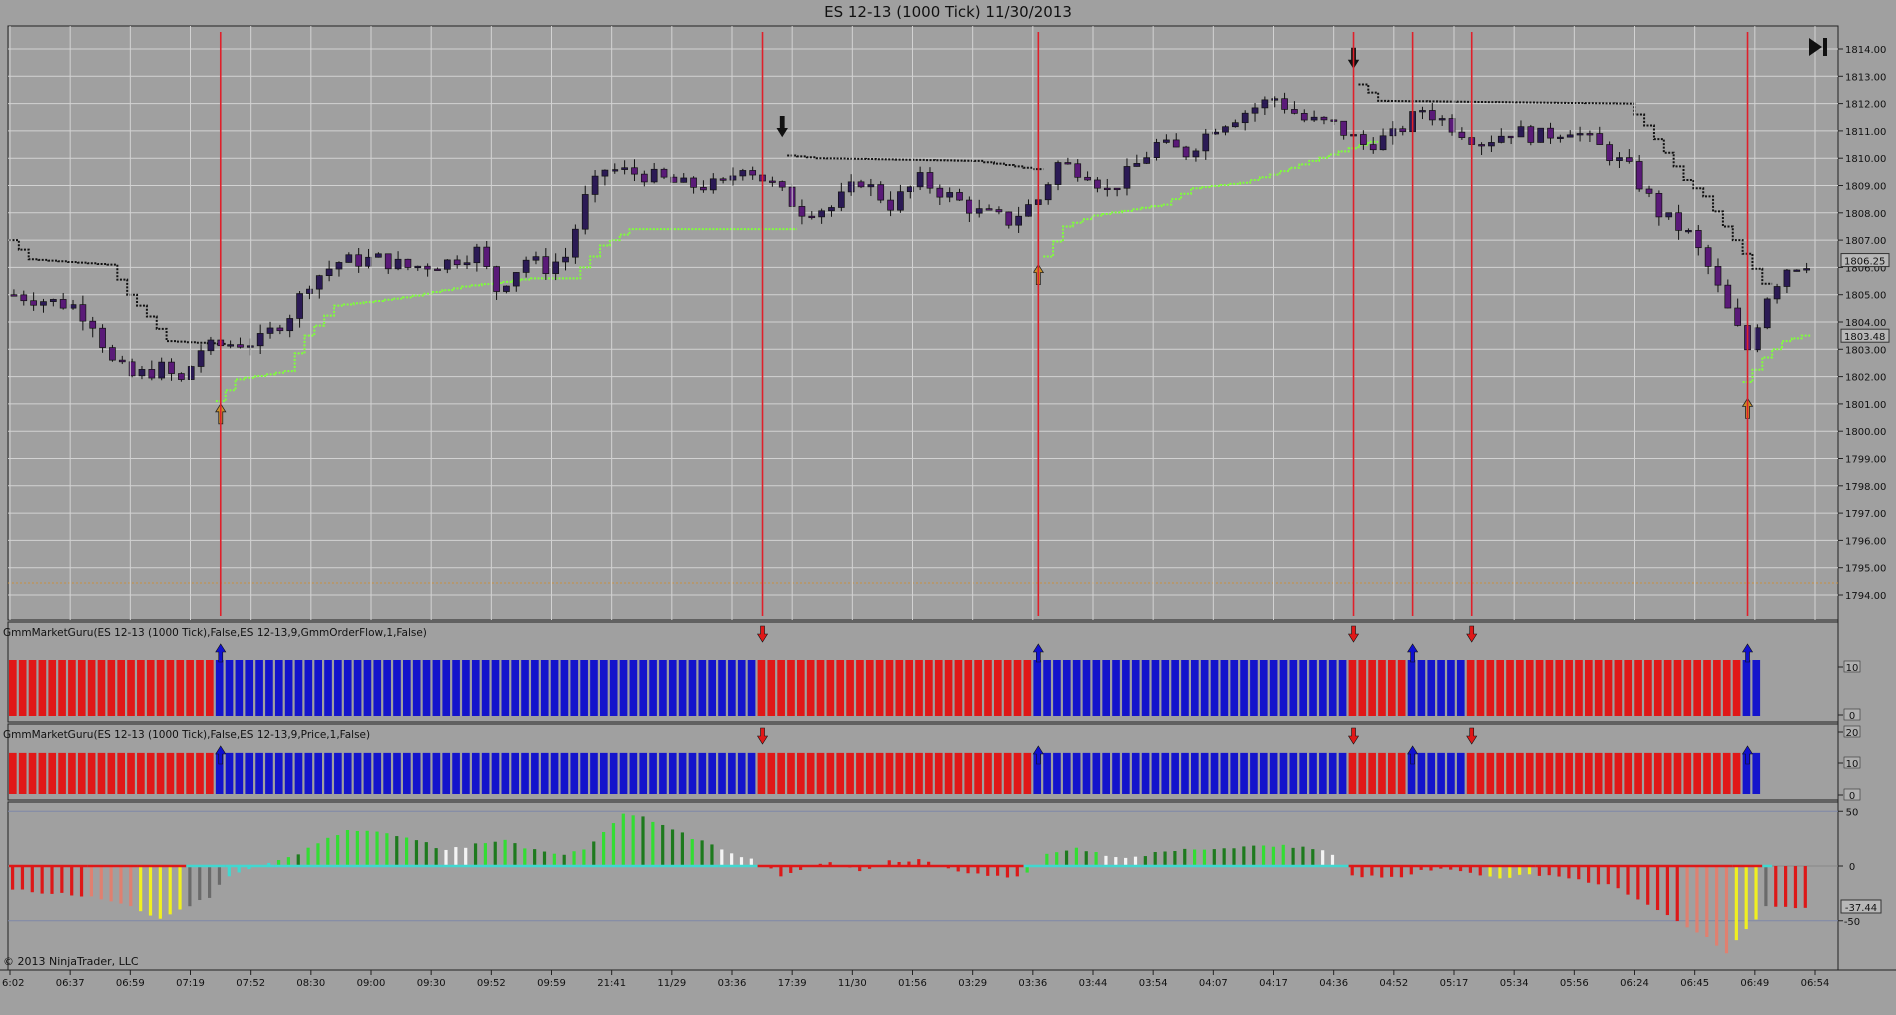 This screenshot has height=1015, width=1896. What do you see at coordinates (1818, 47) in the screenshot?
I see `skip-to-end-icon` at bounding box center [1818, 47].